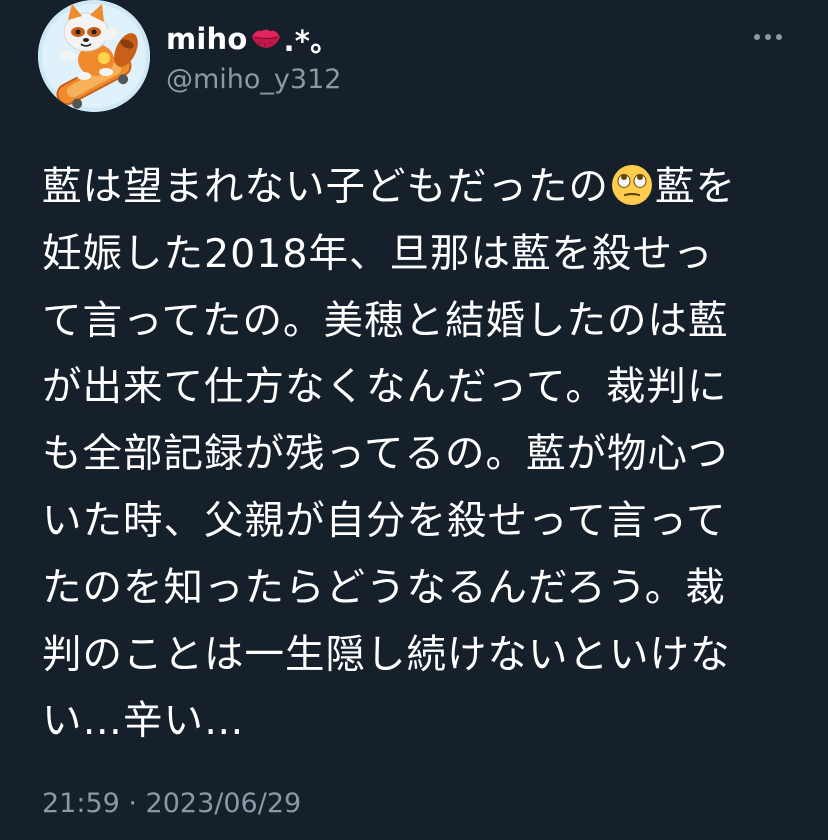 The height and width of the screenshot is (840, 828). I want to click on tweet-line-6: いた時、父親が自分を殺せって言って, so click(384, 520).